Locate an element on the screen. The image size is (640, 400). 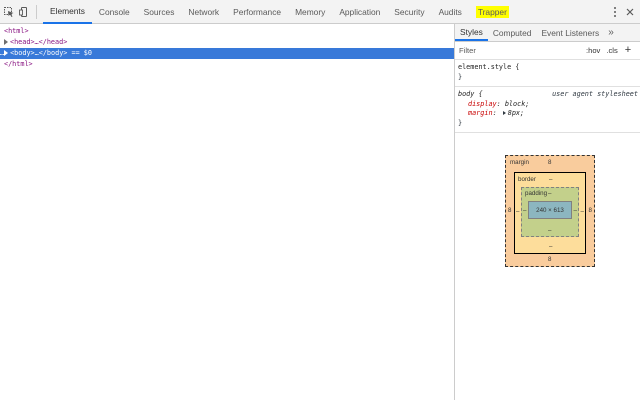
more-tabs-chevron-icon: » is located at coordinates (611, 32).